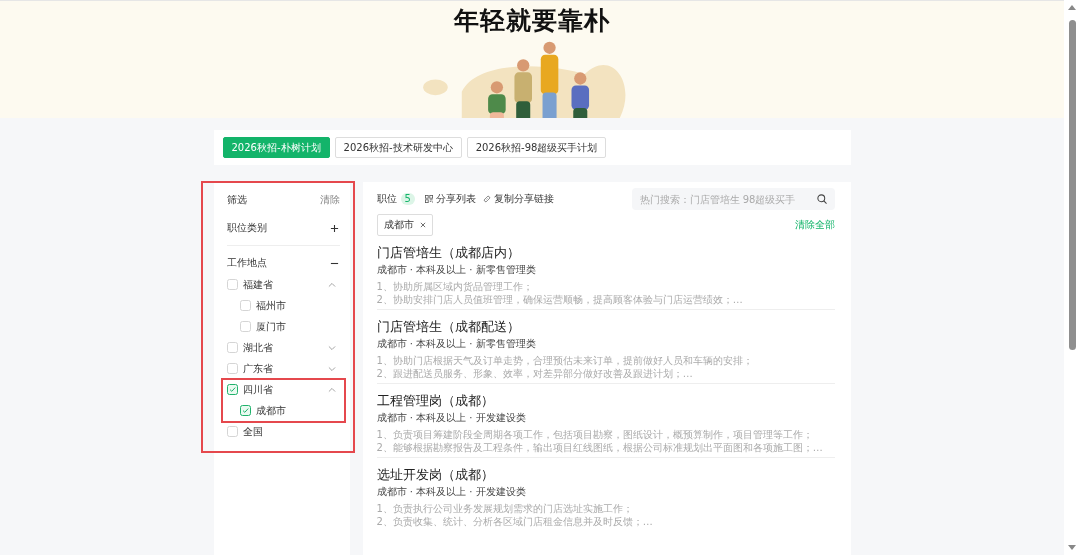 The height and width of the screenshot is (555, 1080). Describe the element at coordinates (605, 400) in the screenshot. I see `job-title: 工程管理岗（成都）` at that location.